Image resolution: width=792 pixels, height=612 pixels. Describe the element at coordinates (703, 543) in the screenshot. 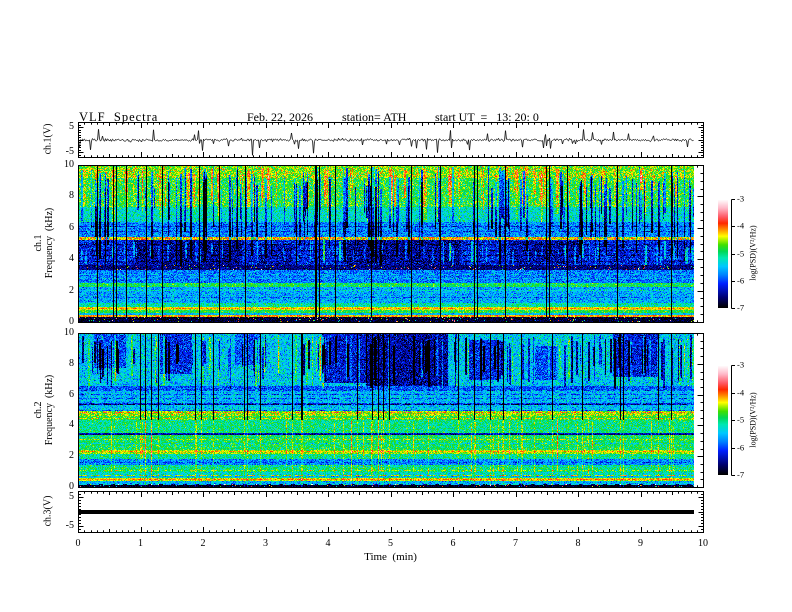

I see `x-tick-label: 10` at that location.